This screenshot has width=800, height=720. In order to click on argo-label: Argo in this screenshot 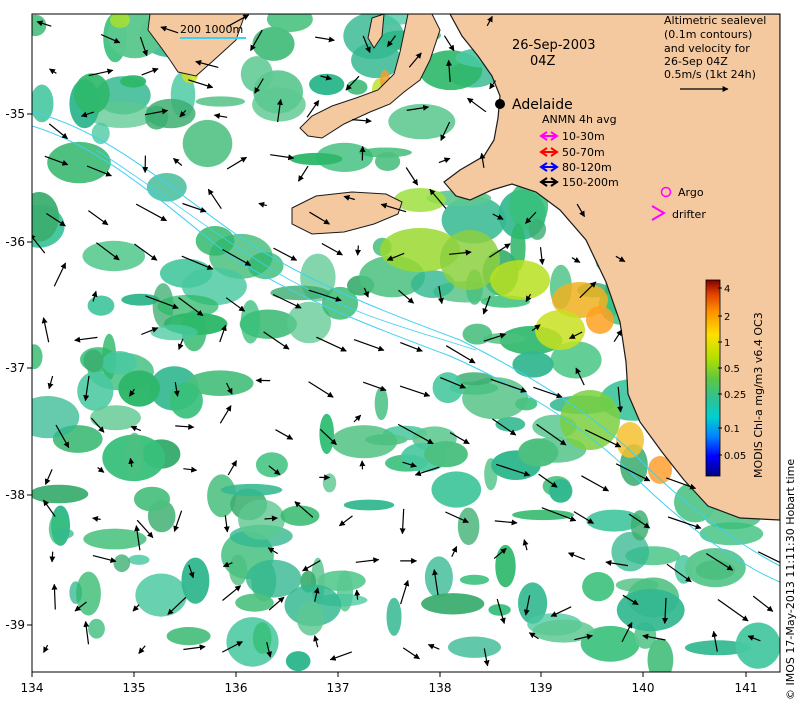, I will do `click(691, 192)`.